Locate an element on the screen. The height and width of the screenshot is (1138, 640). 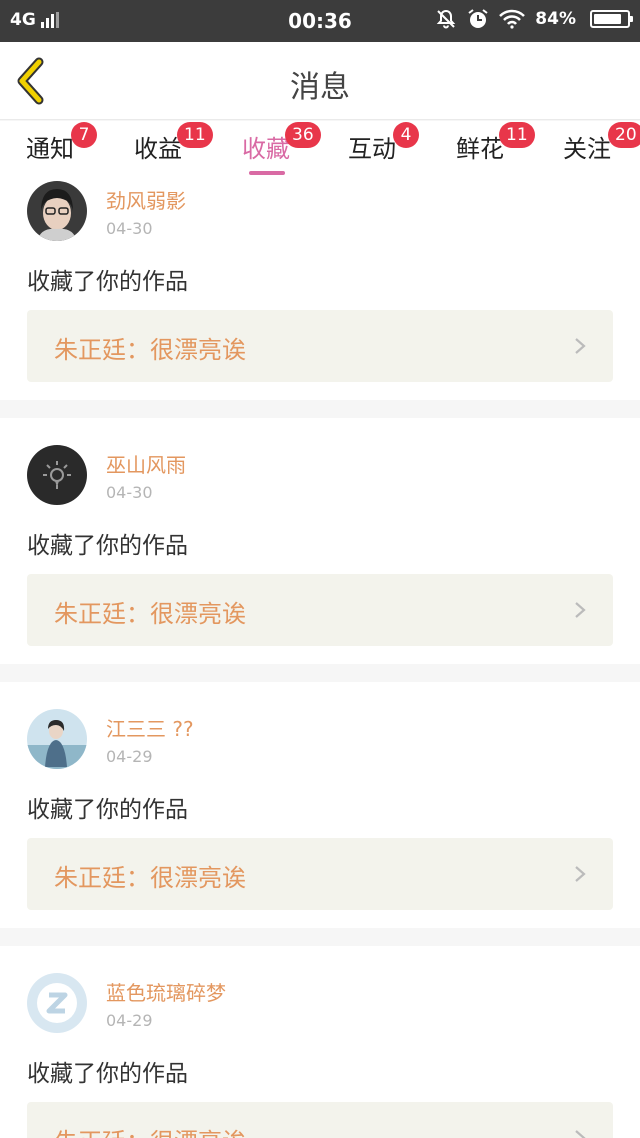
tab-favorites: 收藏 36 is located at coordinates (281, 150).